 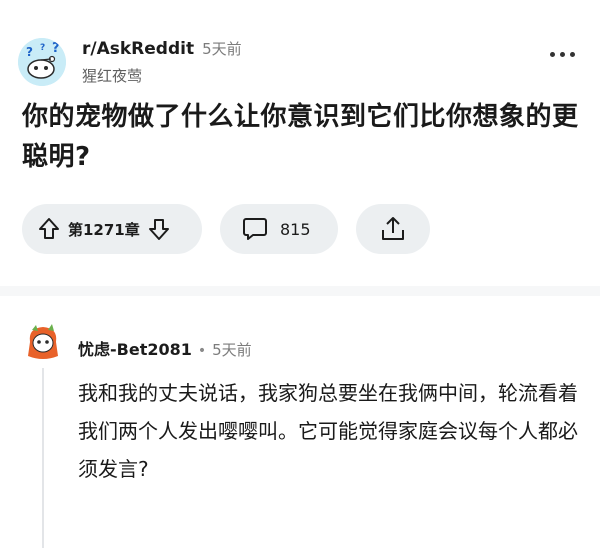 I want to click on subreddit-name: r/AskReddit, so click(x=138, y=49).